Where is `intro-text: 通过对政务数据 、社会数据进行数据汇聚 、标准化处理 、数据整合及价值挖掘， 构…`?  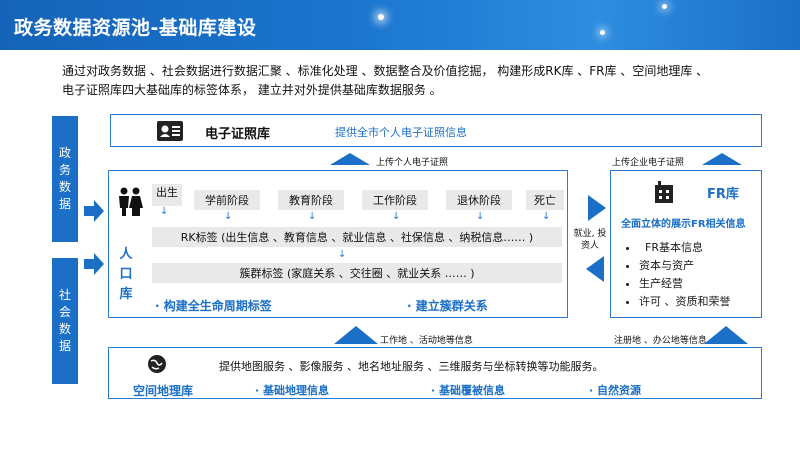 intro-text: 通过对政务数据 、社会数据进行数据汇聚 、标准化处理 、数据整合及价值挖掘， 构… is located at coordinates (412, 81).